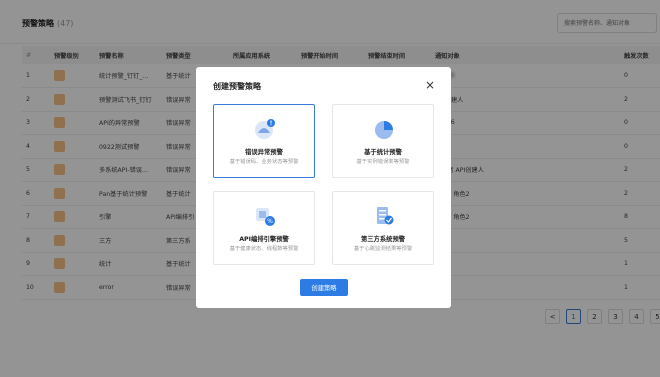 The image size is (660, 377). Describe the element at coordinates (383, 152) in the screenshot. I see `card-title: 基于统计预警` at that location.